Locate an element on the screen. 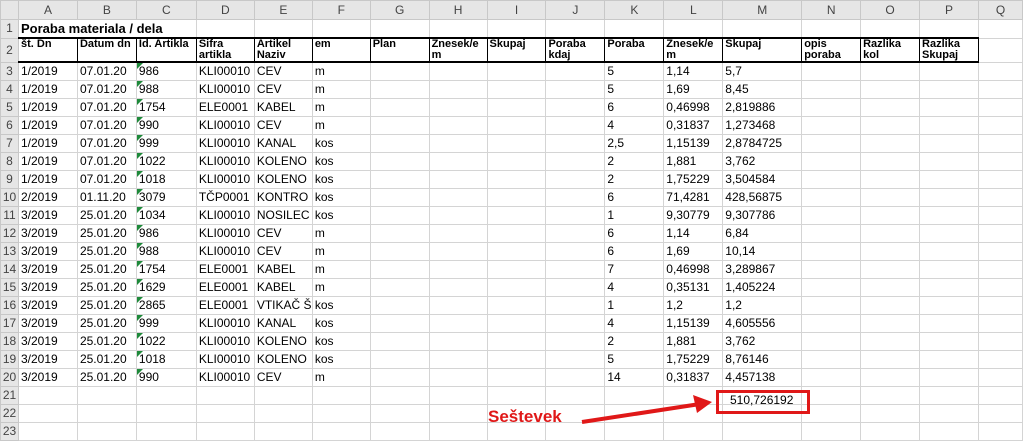  annotation-arrow-icon is located at coordinates (646, 409).